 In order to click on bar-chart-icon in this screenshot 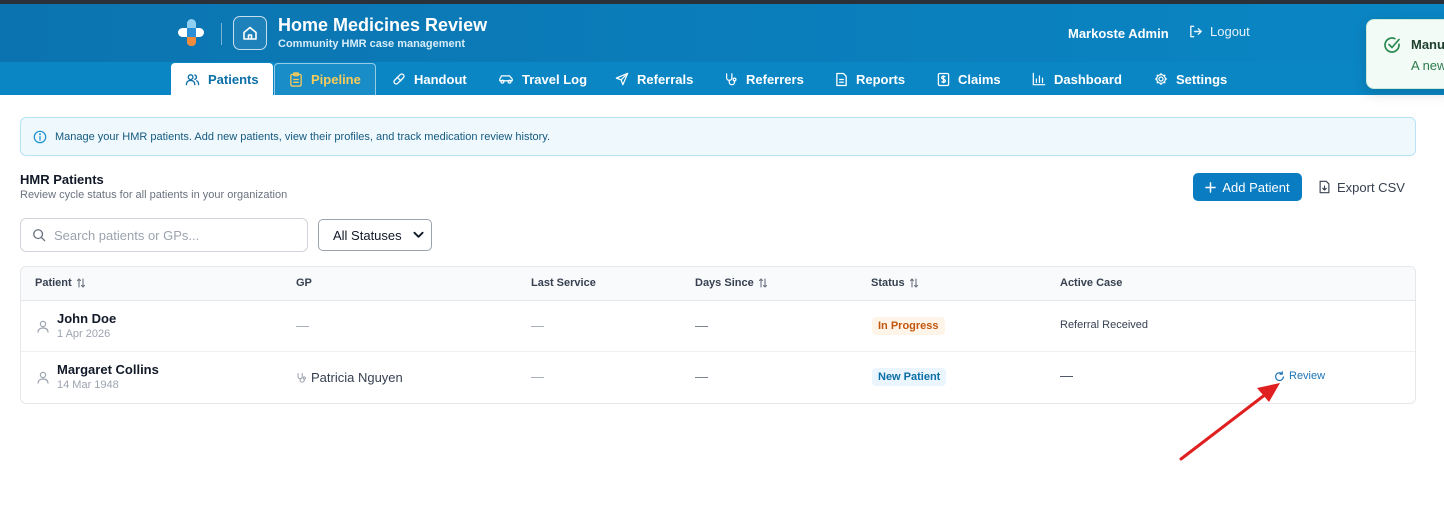, I will do `click(1039, 79)`.